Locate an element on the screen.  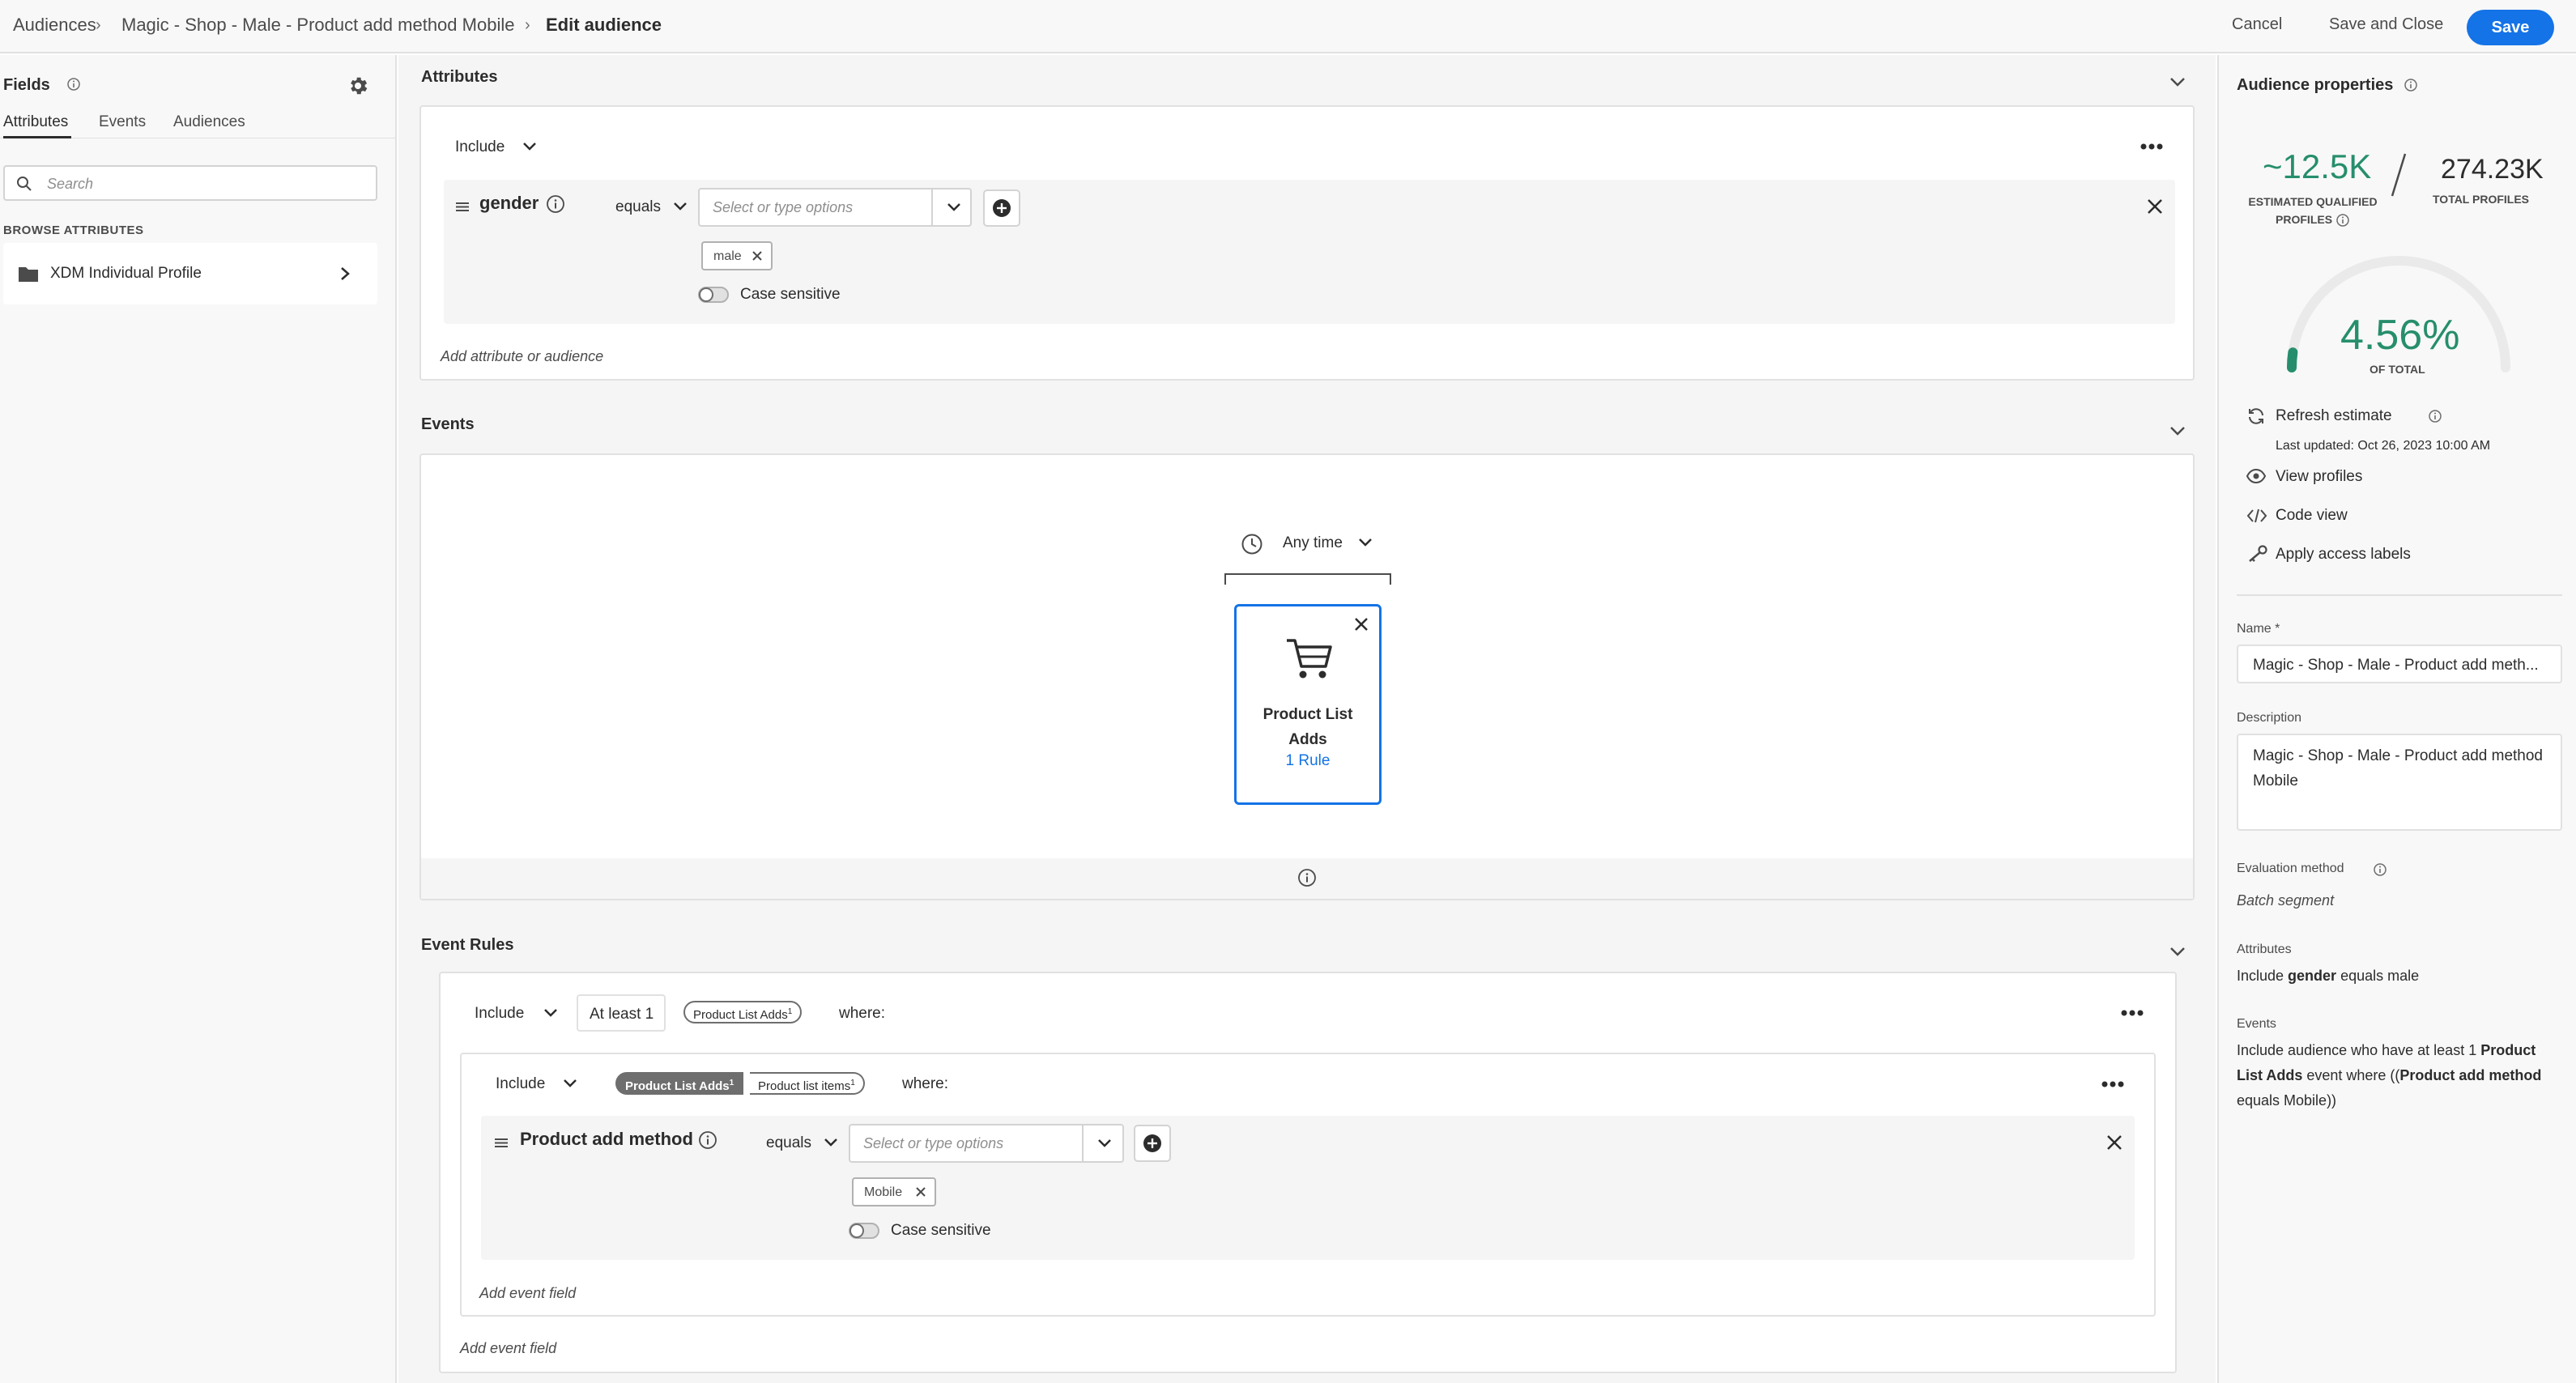
evaluation-method-label: Evaluation method is located at coordinates (2290, 868).